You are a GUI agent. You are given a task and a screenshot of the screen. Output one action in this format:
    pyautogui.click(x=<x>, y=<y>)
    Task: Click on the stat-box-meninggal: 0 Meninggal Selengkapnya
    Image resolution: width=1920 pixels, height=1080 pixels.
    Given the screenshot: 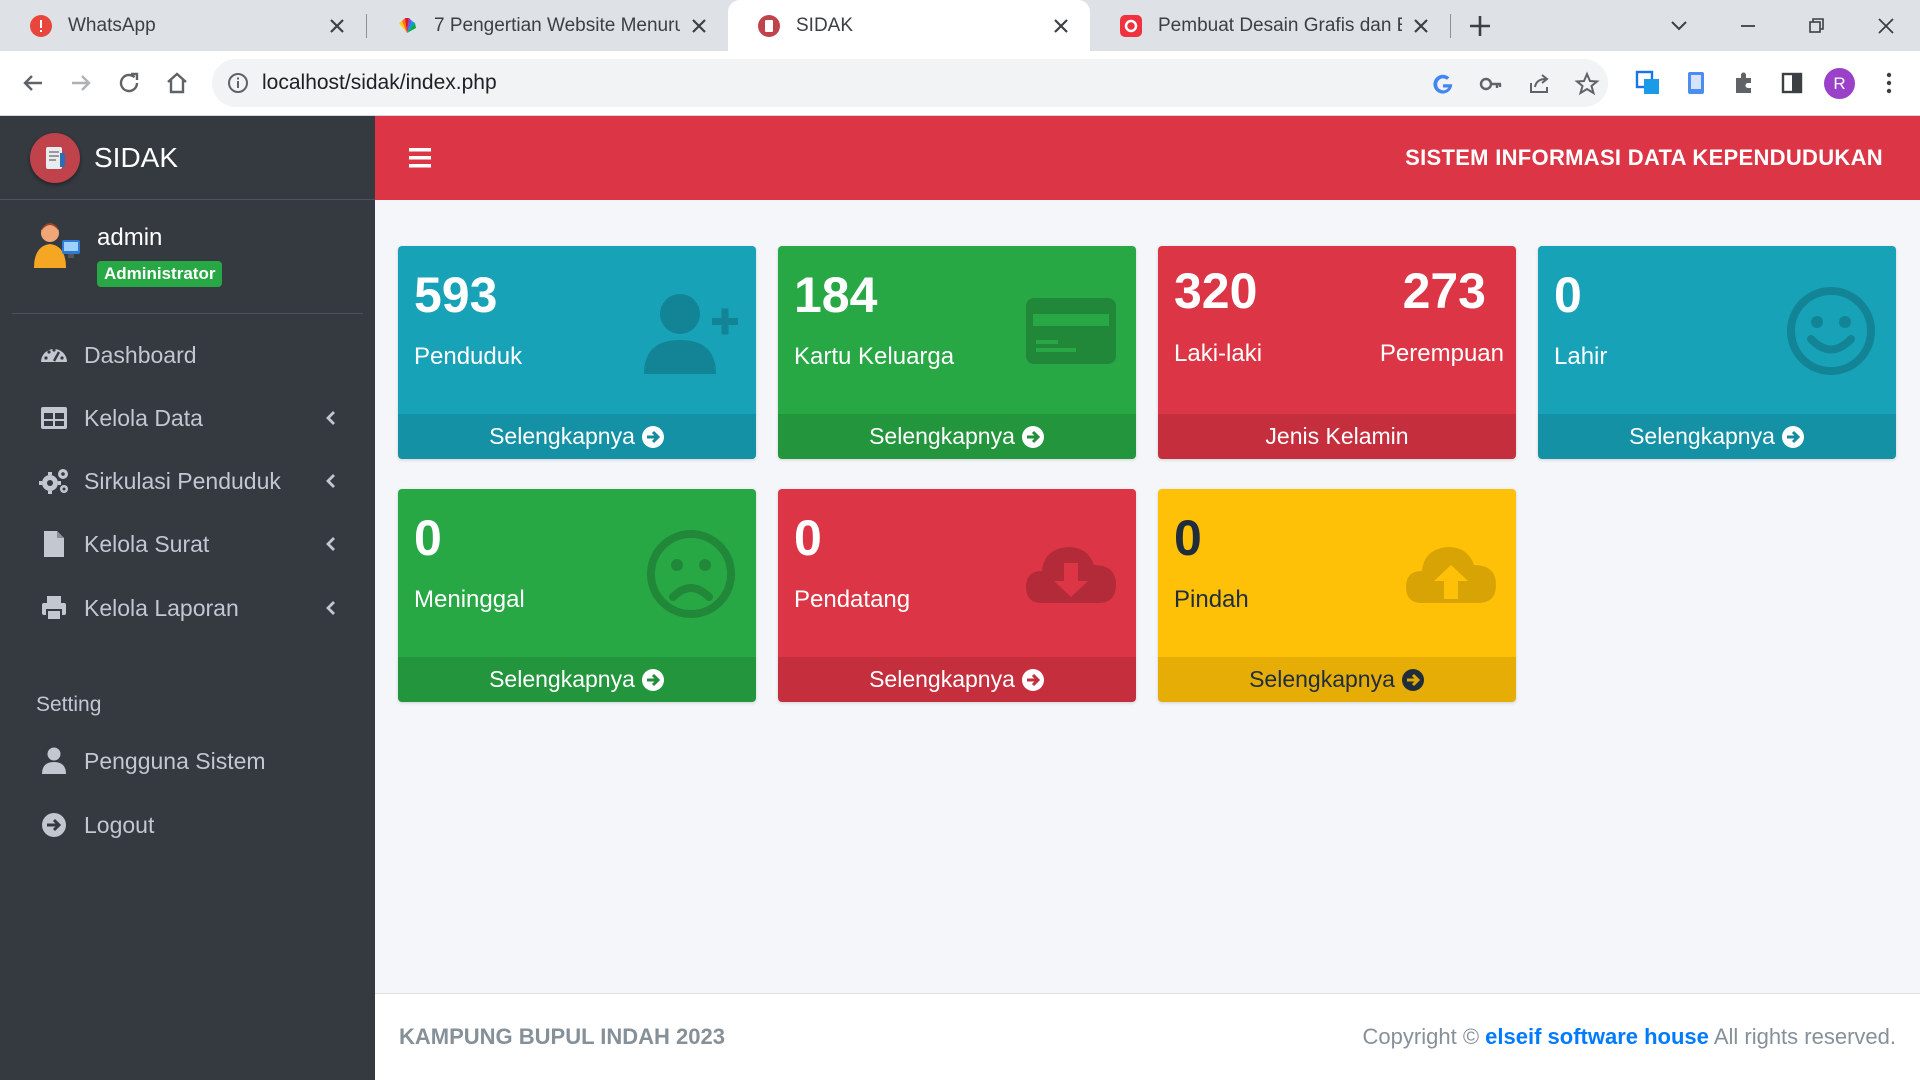 What is the action you would take?
    pyautogui.click(x=577, y=595)
    